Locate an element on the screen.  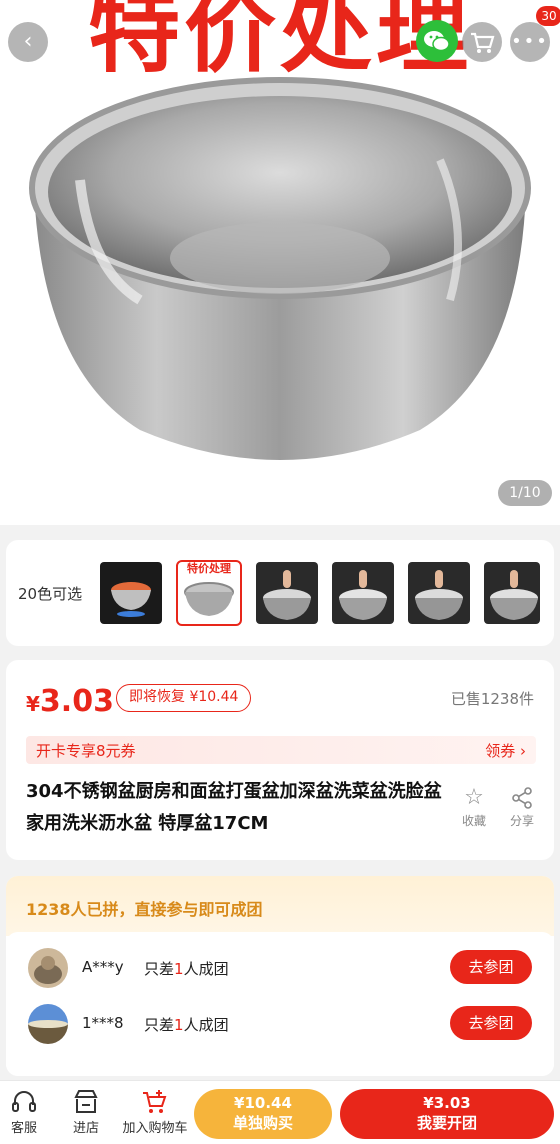
favorite-button: ☆ 收藏 is located at coordinates (474, 806).